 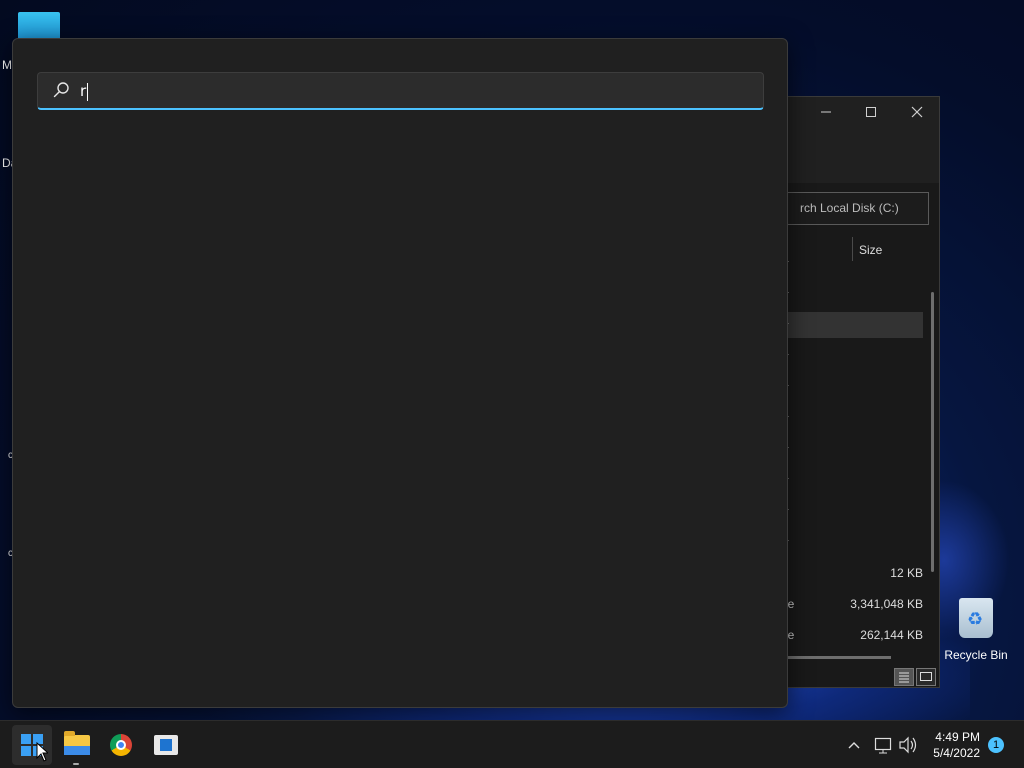 I want to click on taskbar-chrome, so click(x=121, y=745).